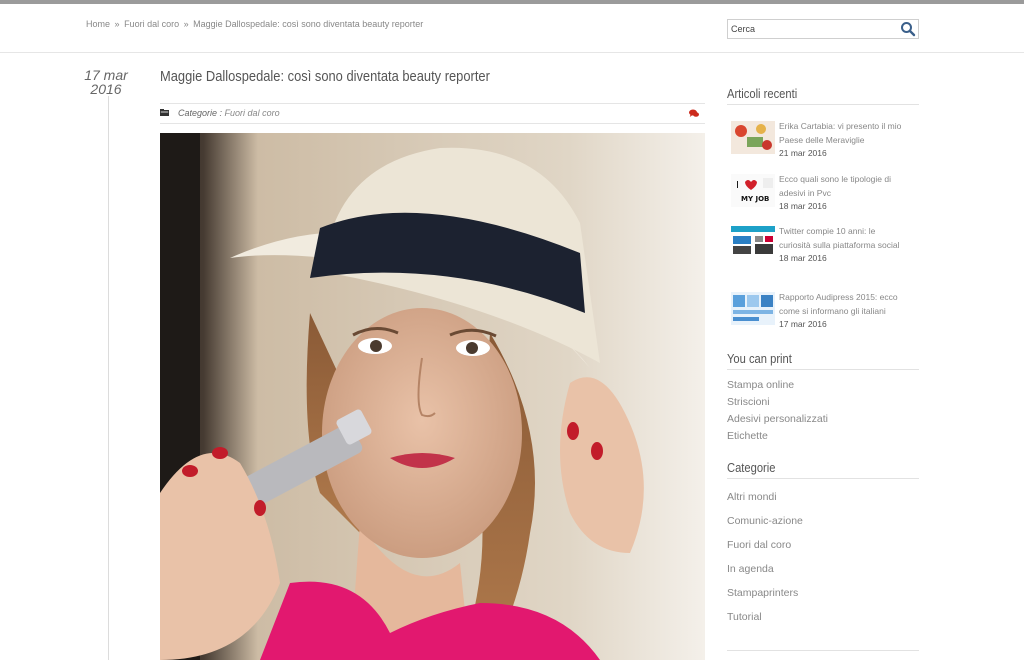 The image size is (1024, 660). What do you see at coordinates (164, 112) in the screenshot?
I see `folder-icon` at bounding box center [164, 112].